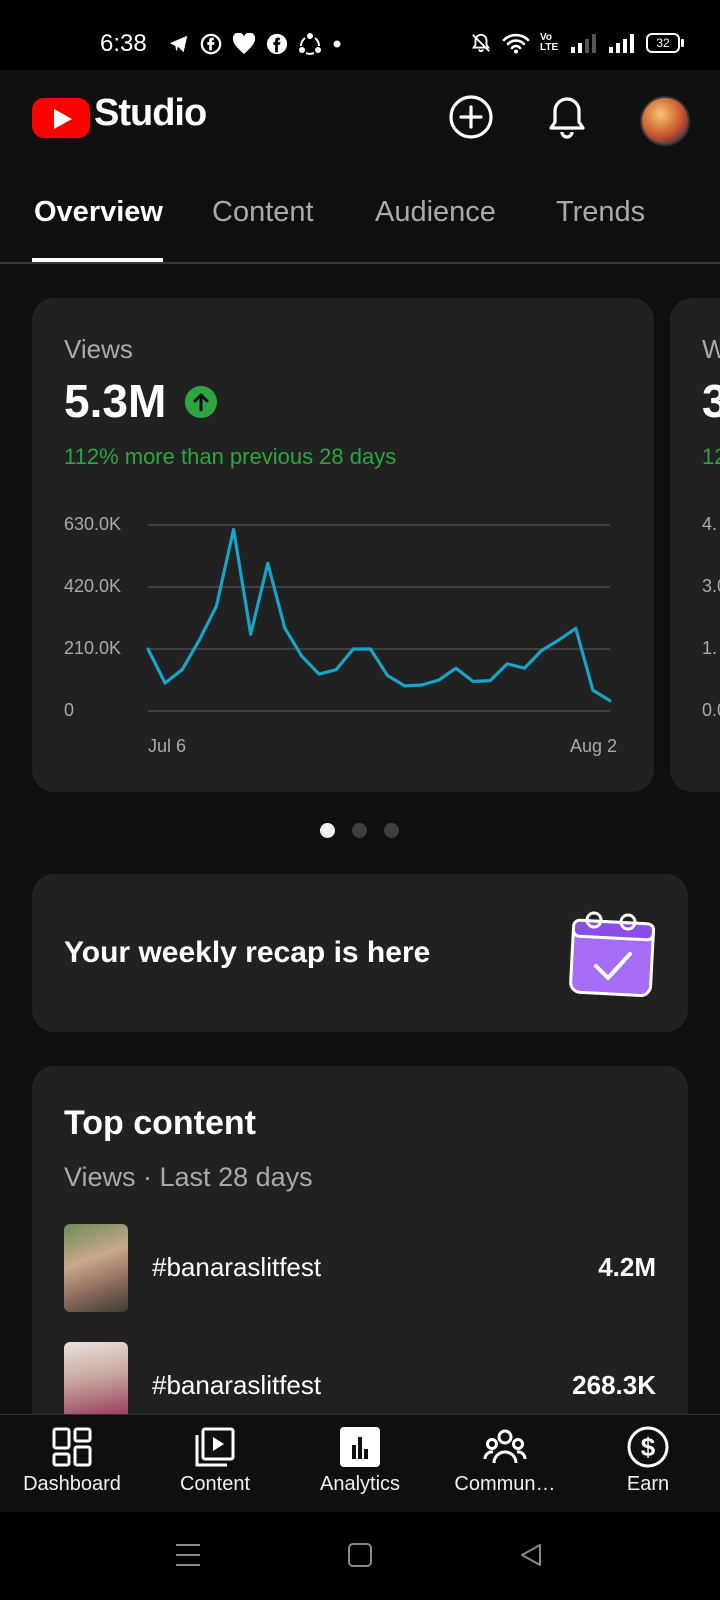 This screenshot has height=1600, width=720. Describe the element at coordinates (531, 1555) in the screenshot. I see `back-icon` at that location.